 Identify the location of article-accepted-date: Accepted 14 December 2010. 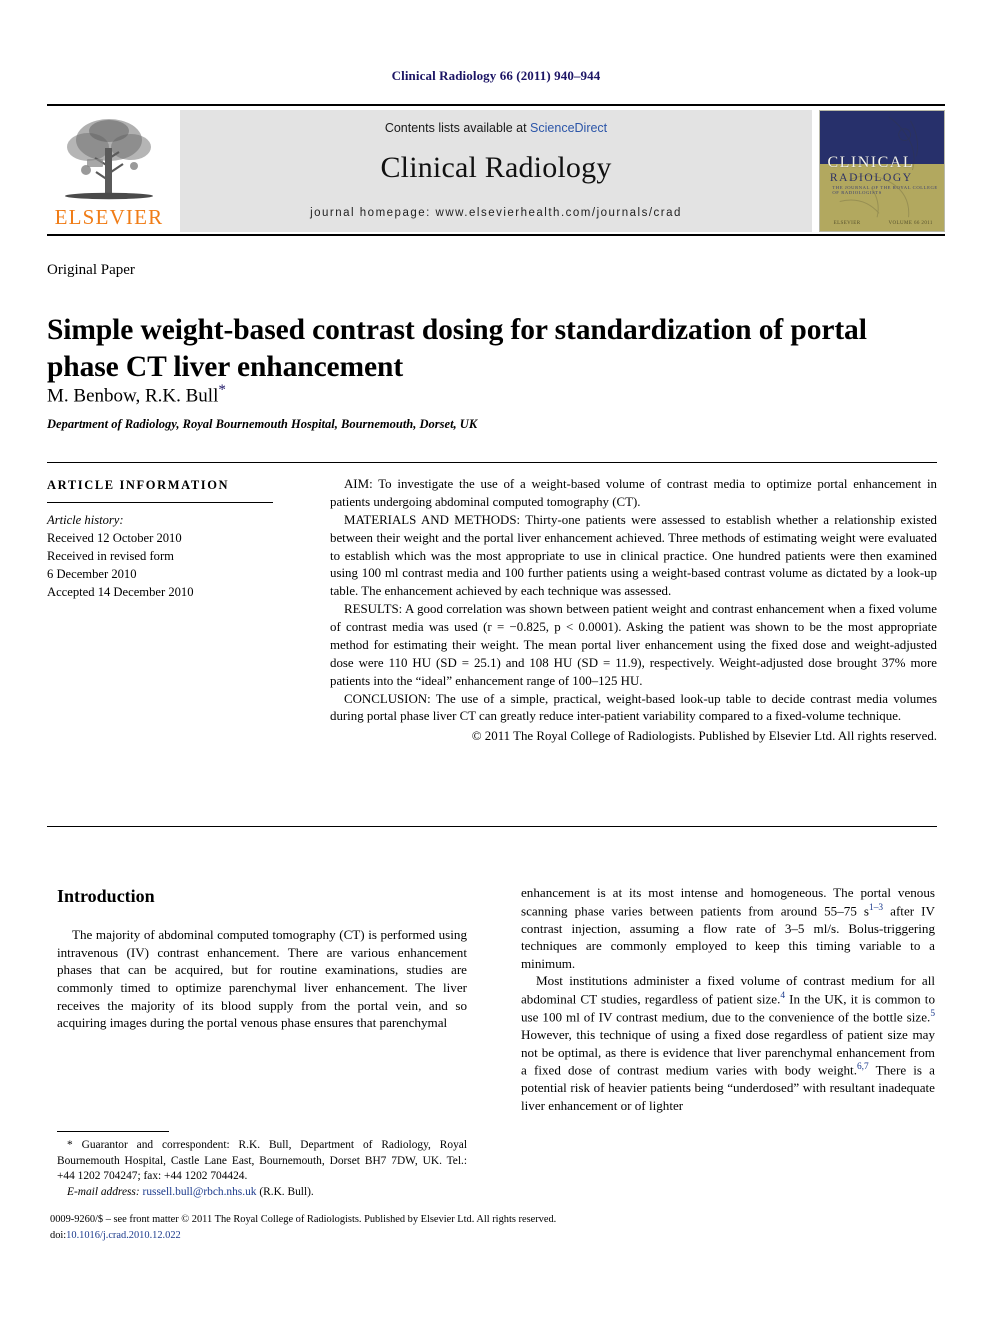
(120, 591).